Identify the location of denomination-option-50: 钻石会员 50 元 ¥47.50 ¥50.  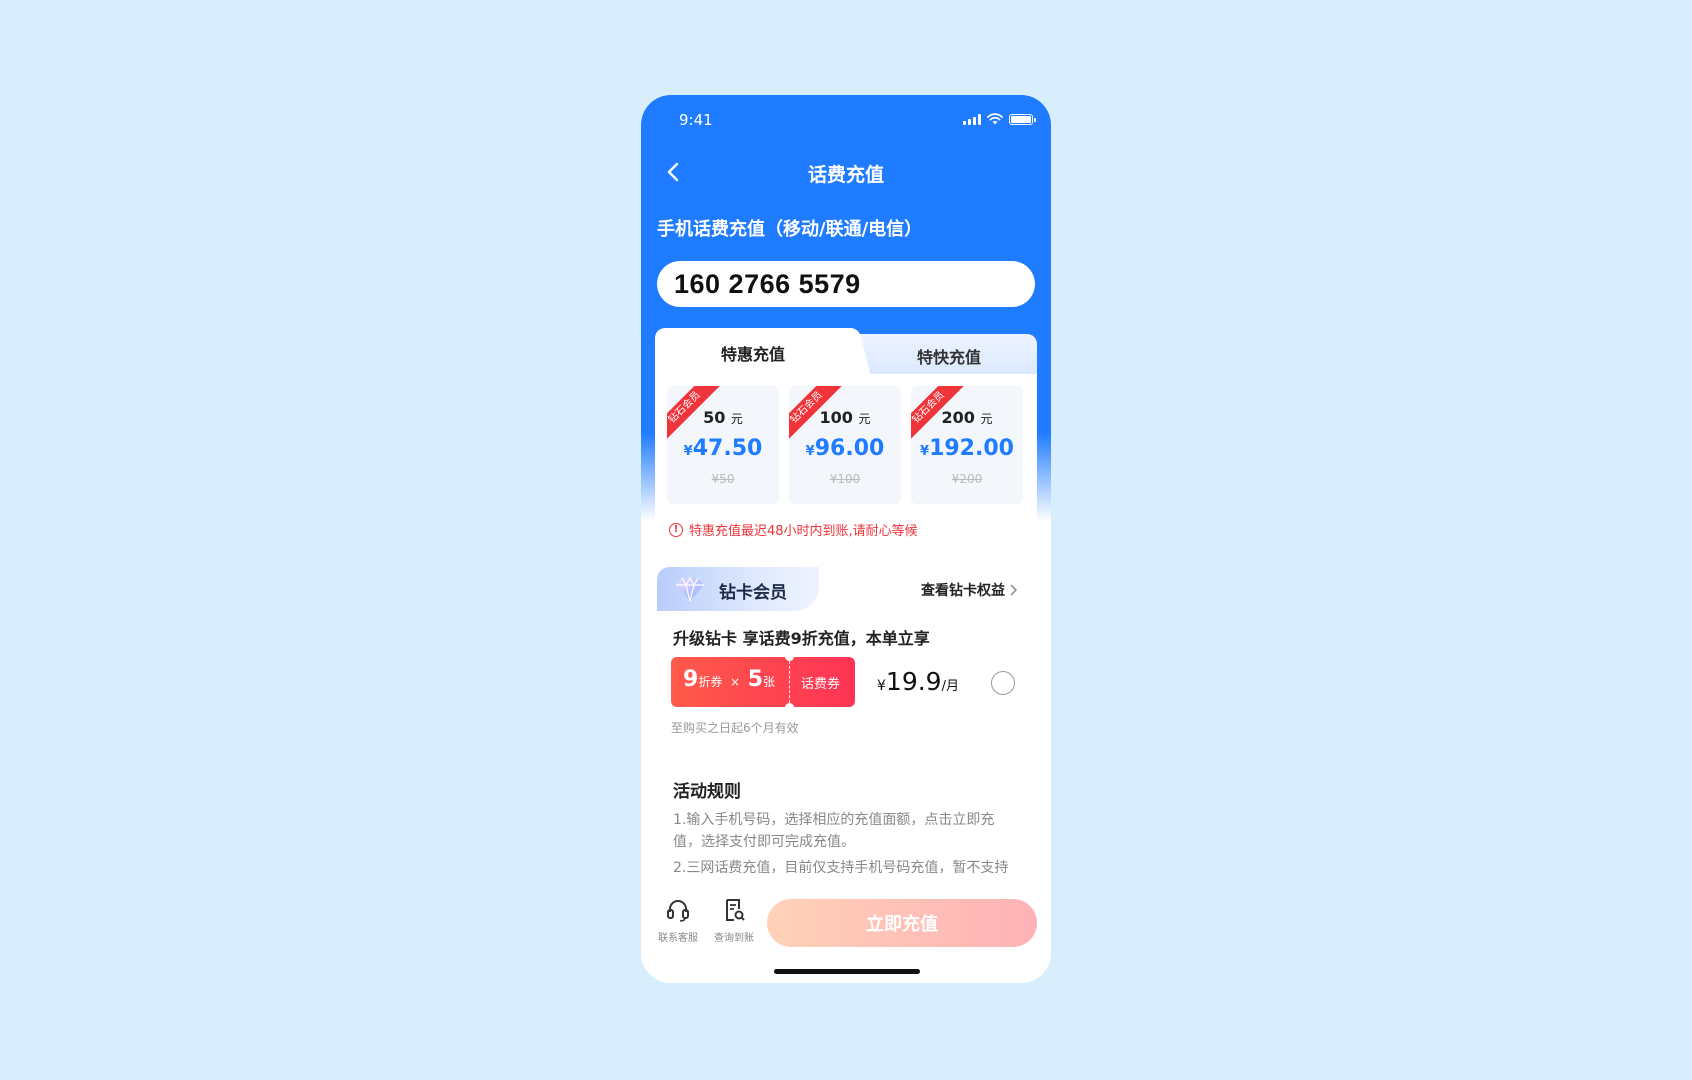
(723, 445).